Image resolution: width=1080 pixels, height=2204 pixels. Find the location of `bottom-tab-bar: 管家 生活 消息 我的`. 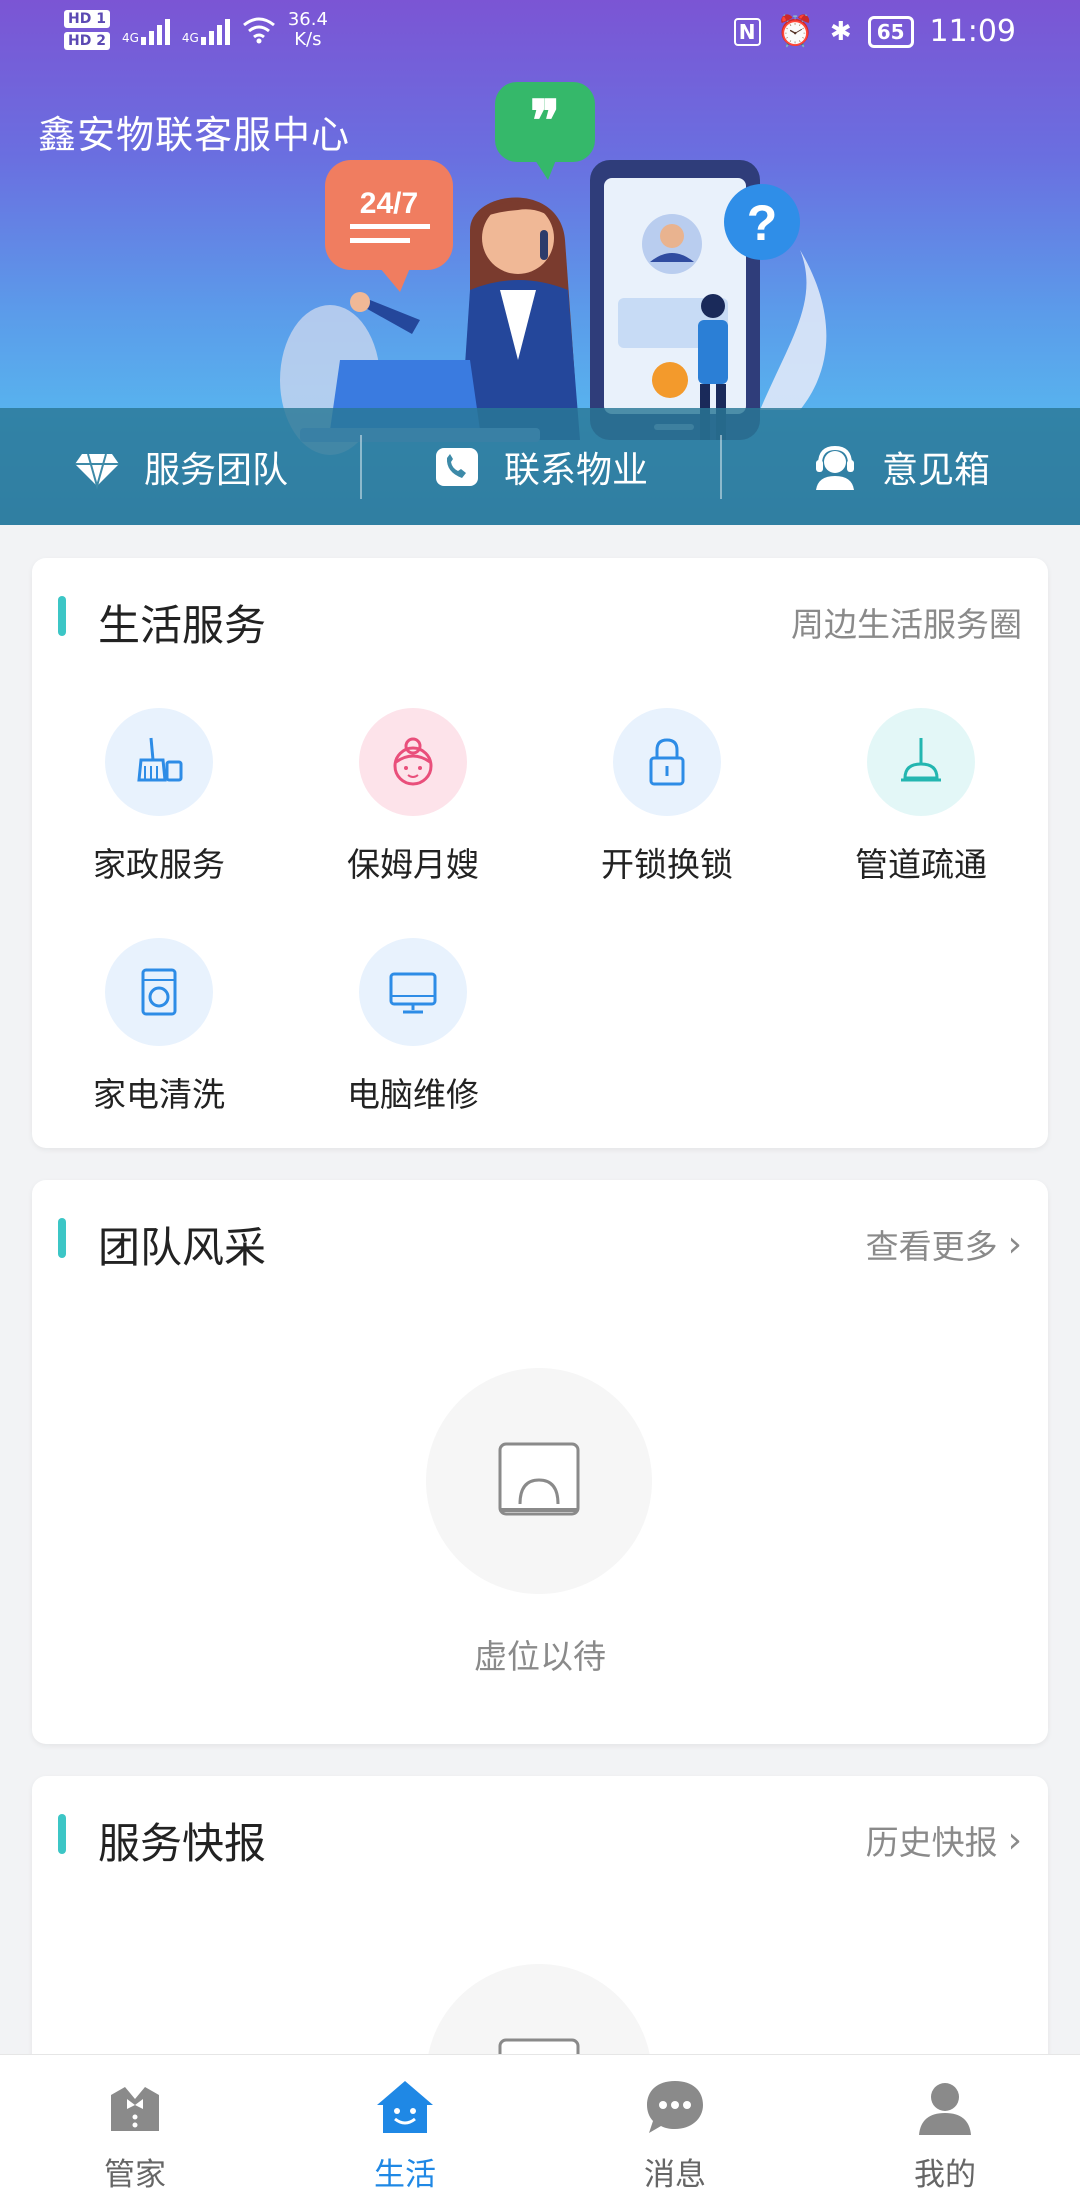

bottom-tab-bar: 管家 生活 消息 我的 is located at coordinates (540, 2129).